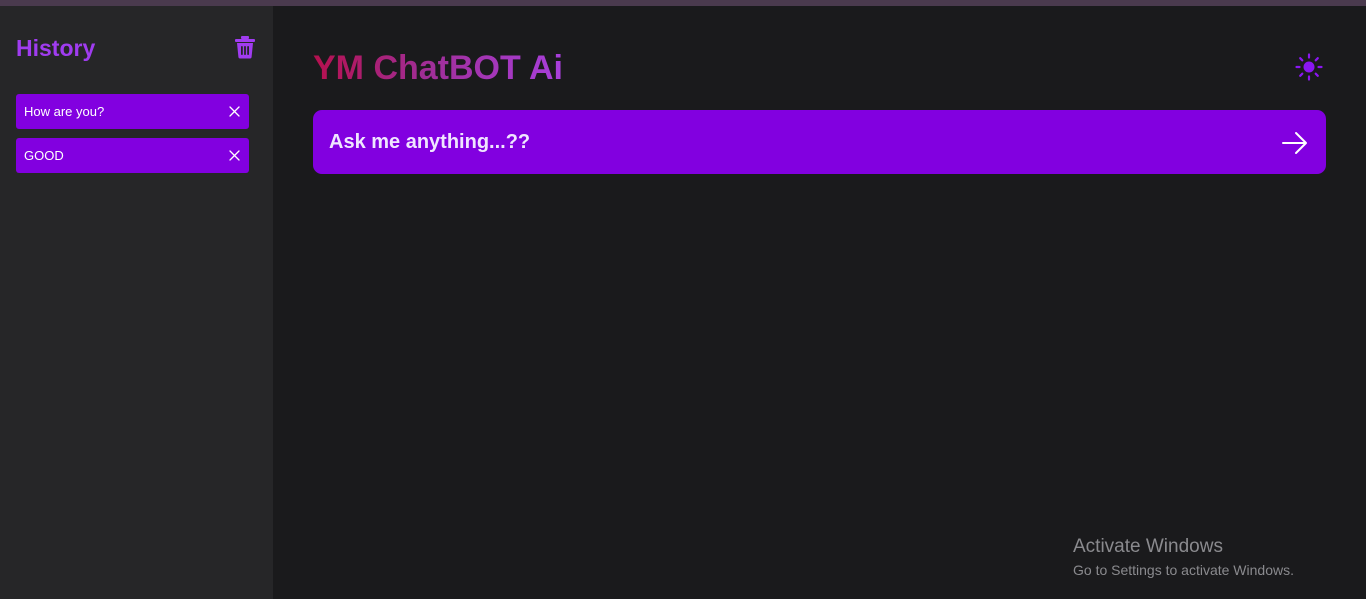 The width and height of the screenshot is (1366, 599). Describe the element at coordinates (1183, 570) in the screenshot. I see `watermark-subtitle: Go to Settings to activate Windows.` at that location.